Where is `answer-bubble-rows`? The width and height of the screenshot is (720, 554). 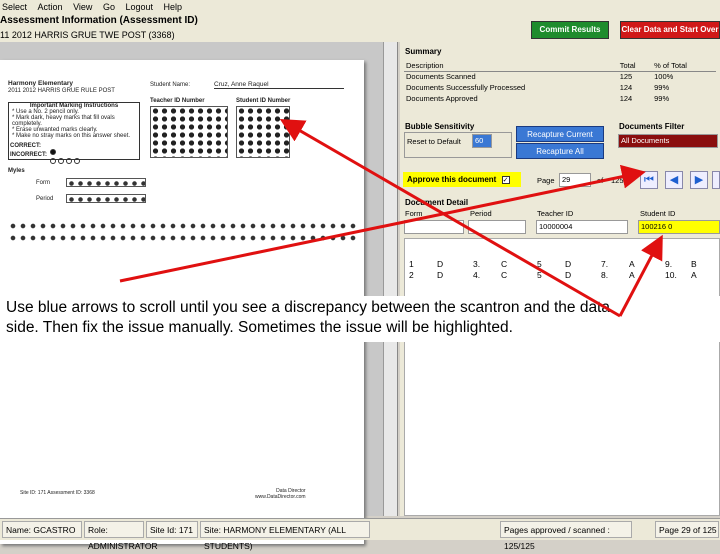
answer-bubble-rows is located at coordinates (183, 233).